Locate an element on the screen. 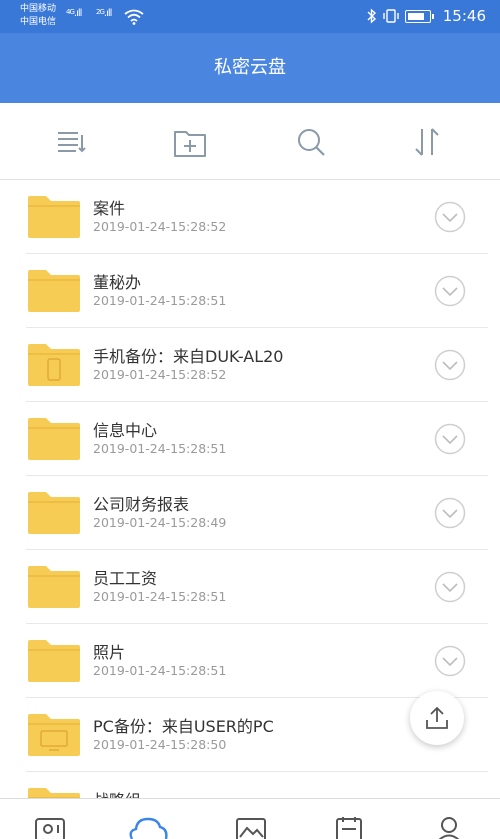 The width and height of the screenshot is (500, 839). signal-1-icon: 4G.ıll is located at coordinates (74, 13).